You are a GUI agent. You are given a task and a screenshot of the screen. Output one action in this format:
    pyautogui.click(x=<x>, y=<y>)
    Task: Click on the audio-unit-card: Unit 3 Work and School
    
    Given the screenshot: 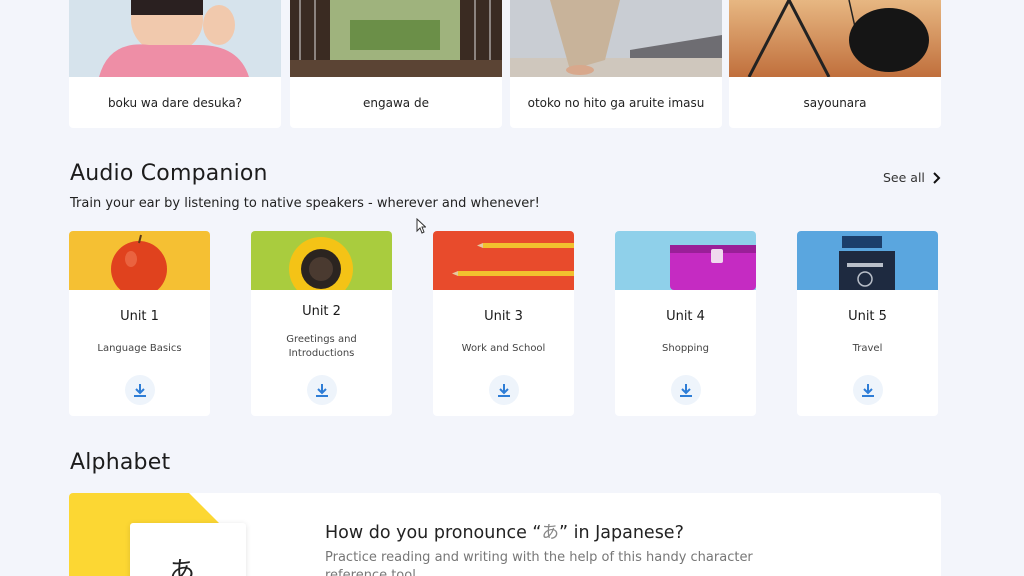 What is the action you would take?
    pyautogui.click(x=503, y=323)
    